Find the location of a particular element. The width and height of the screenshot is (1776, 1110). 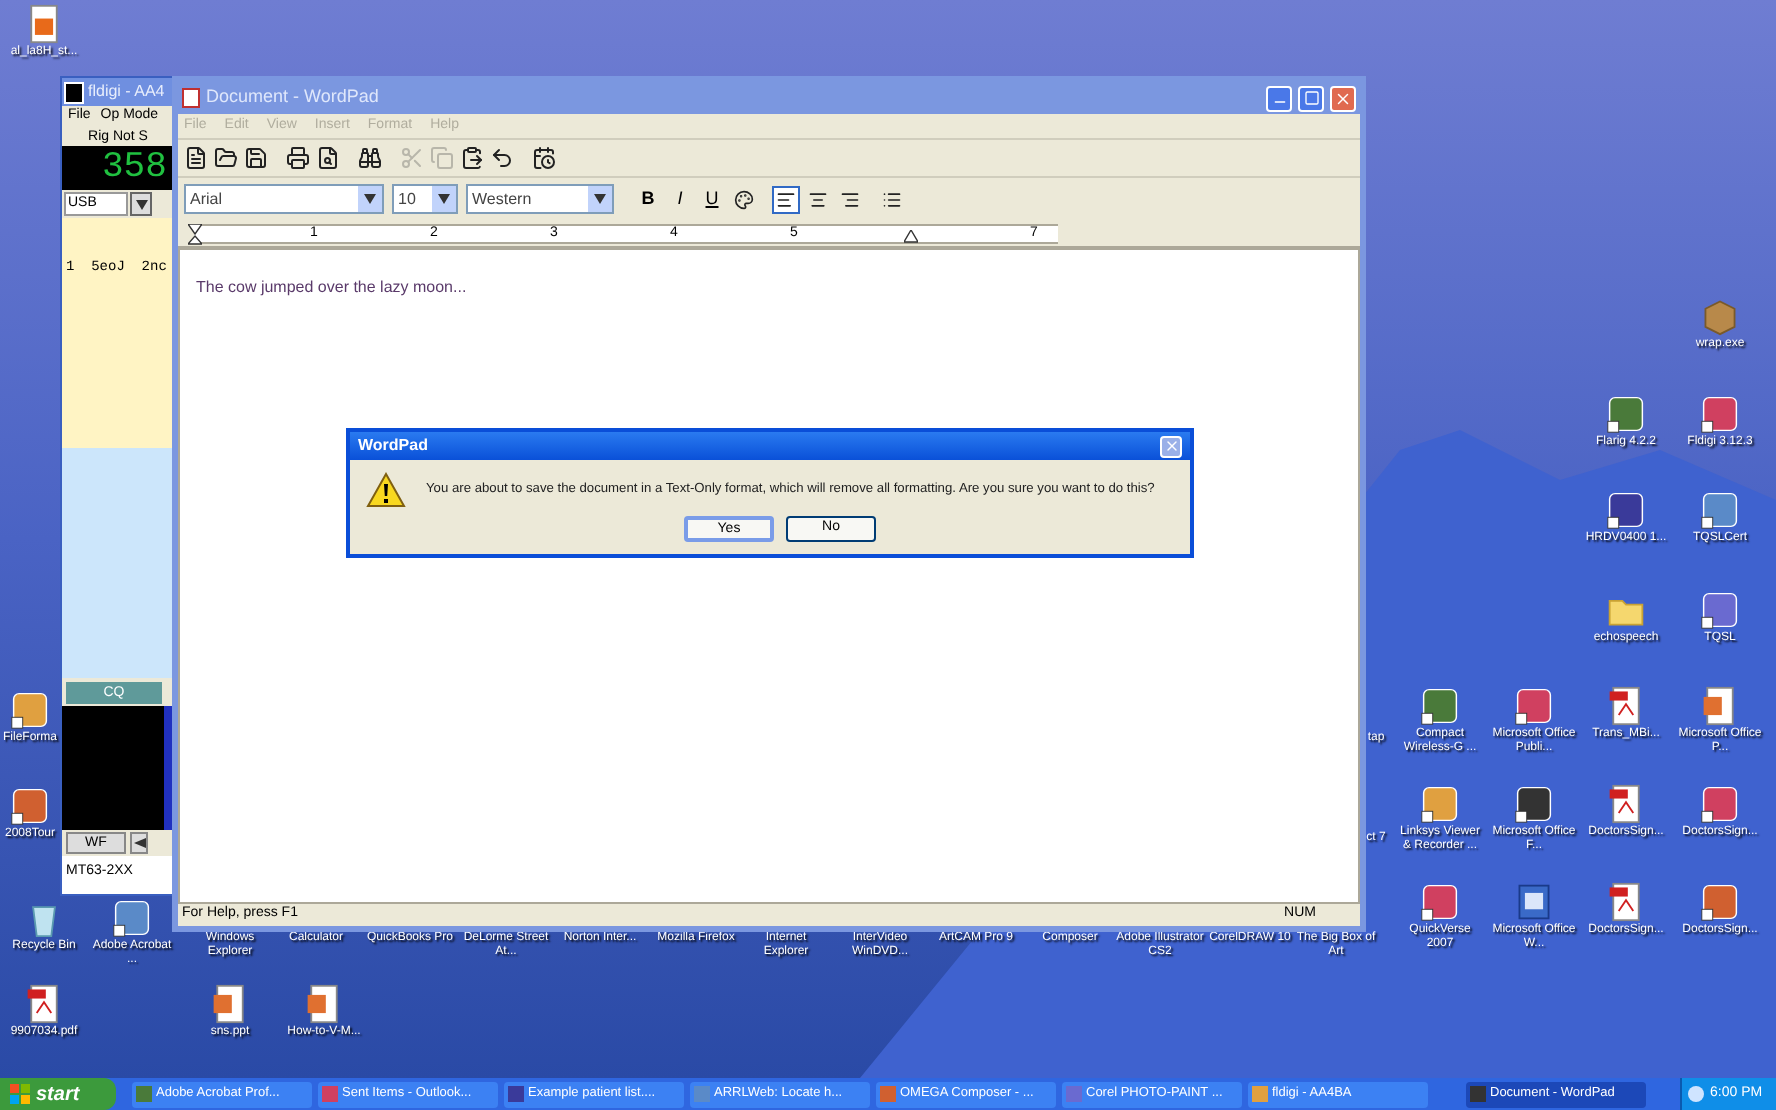

color-button is located at coordinates (744, 199).